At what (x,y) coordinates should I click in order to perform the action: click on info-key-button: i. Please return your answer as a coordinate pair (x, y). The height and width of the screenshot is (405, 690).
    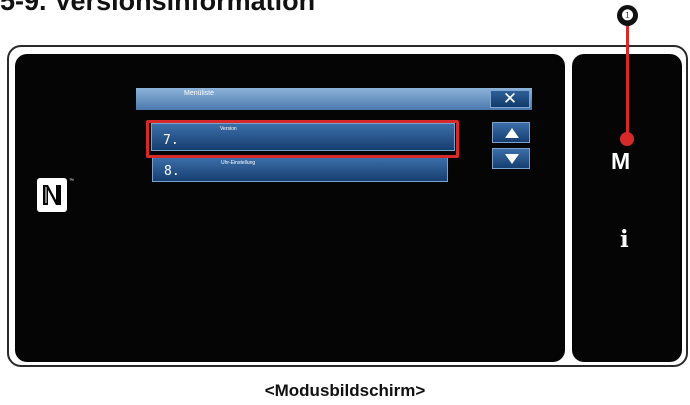
    Looking at the image, I should click on (624, 239).